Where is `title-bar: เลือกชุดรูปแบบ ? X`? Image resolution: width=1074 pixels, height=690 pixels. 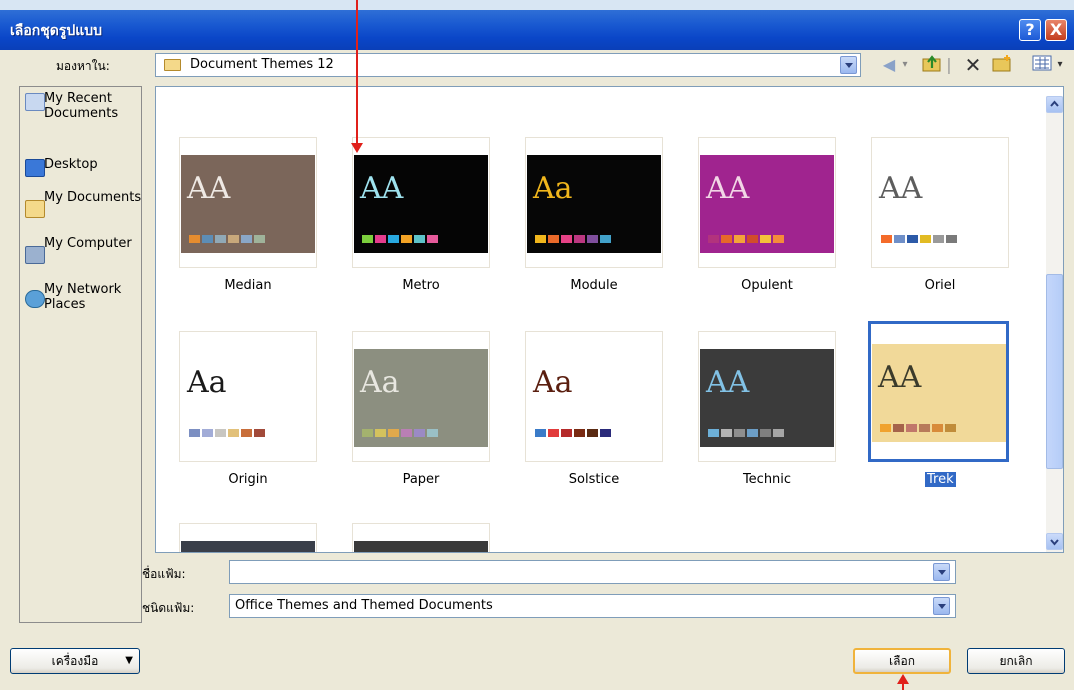
title-bar: เลือกชุดรูปแบบ ? X is located at coordinates (537, 30).